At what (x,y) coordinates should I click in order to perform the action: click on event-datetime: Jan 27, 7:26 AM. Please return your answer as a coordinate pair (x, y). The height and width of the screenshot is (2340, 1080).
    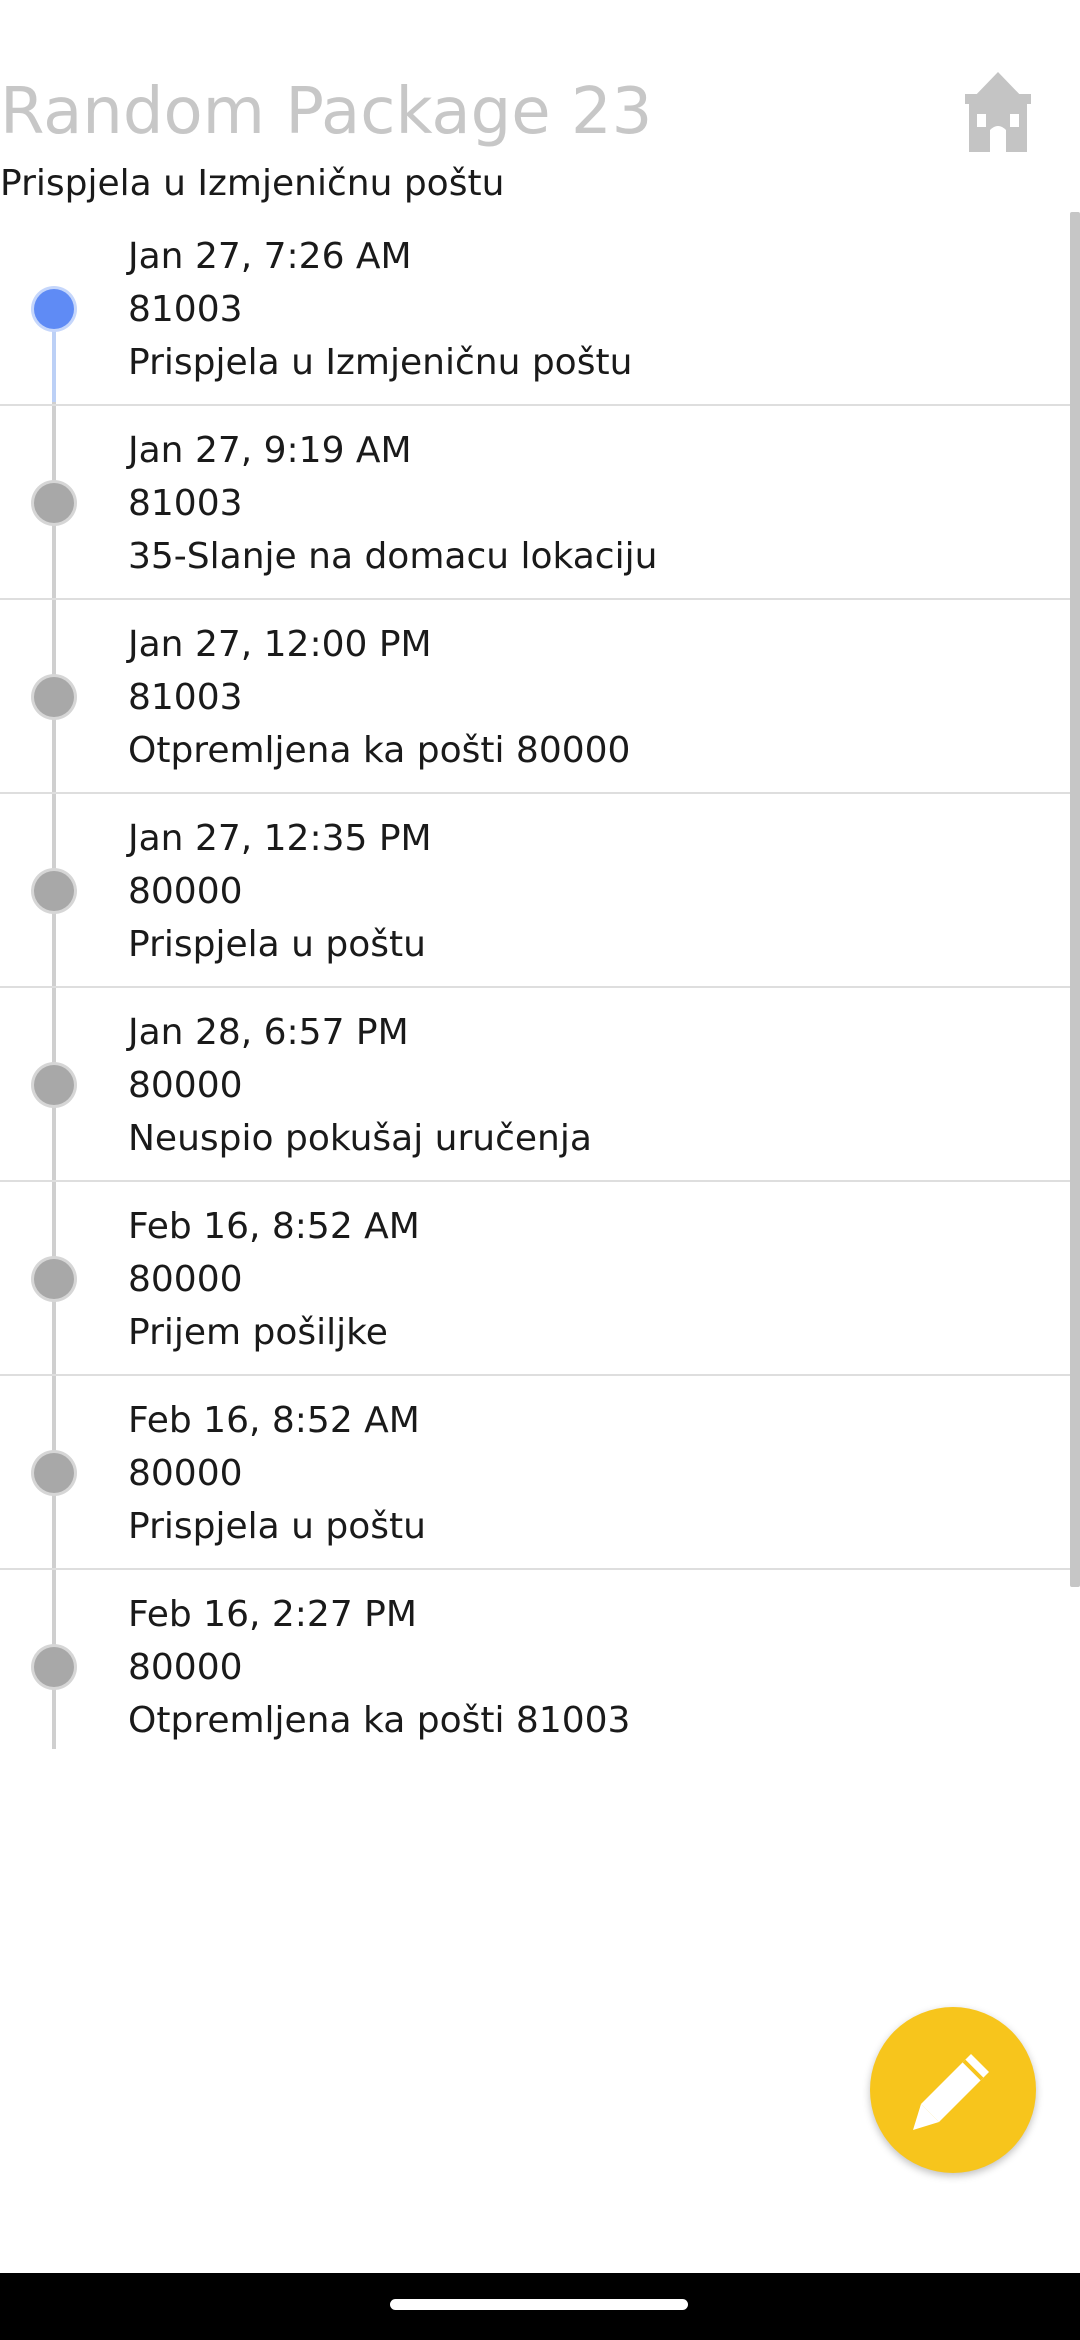
    Looking at the image, I should click on (270, 256).